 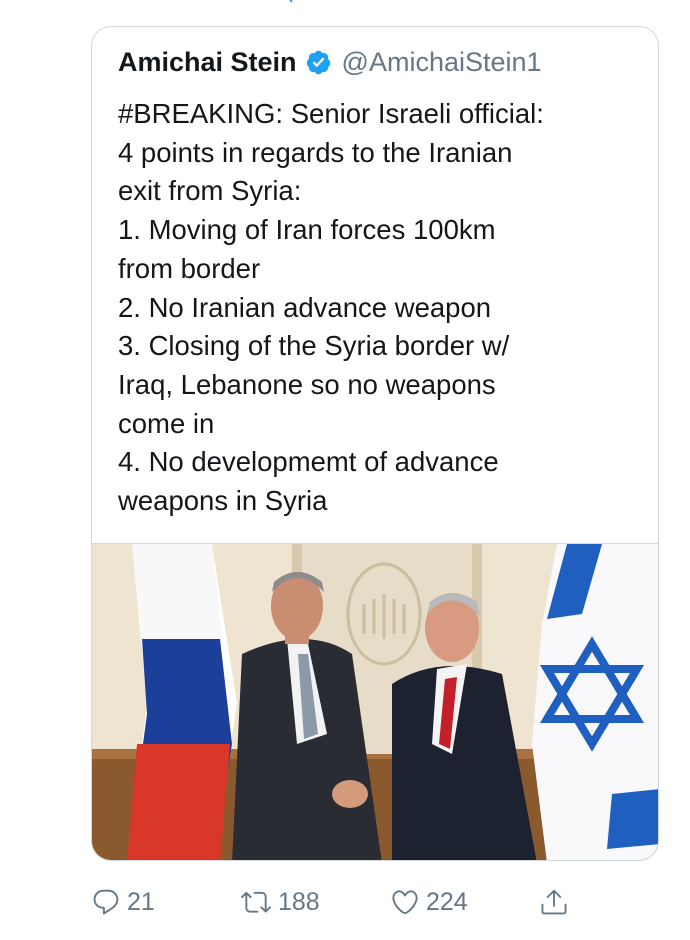 I want to click on tweet-text-line: weapons in Syria, so click(x=223, y=501).